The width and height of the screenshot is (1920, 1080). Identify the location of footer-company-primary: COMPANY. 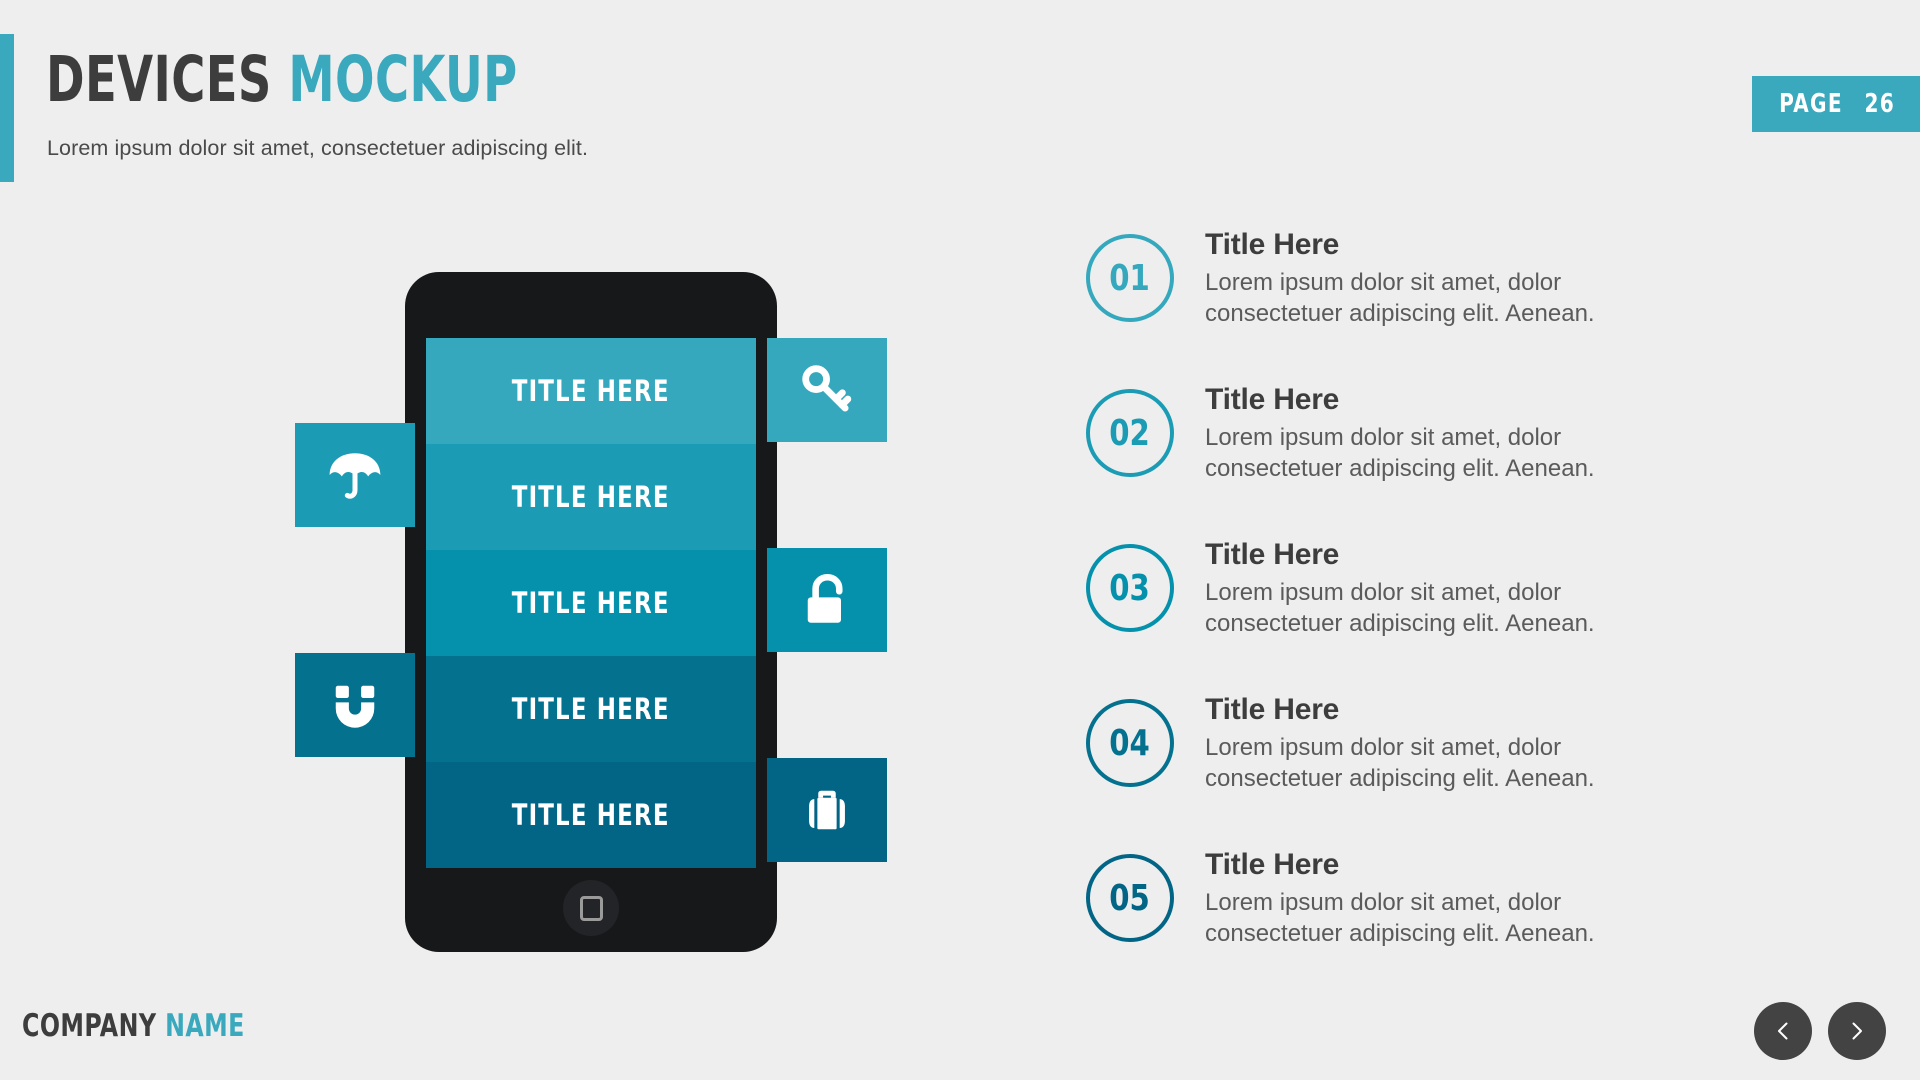
(89, 1026).